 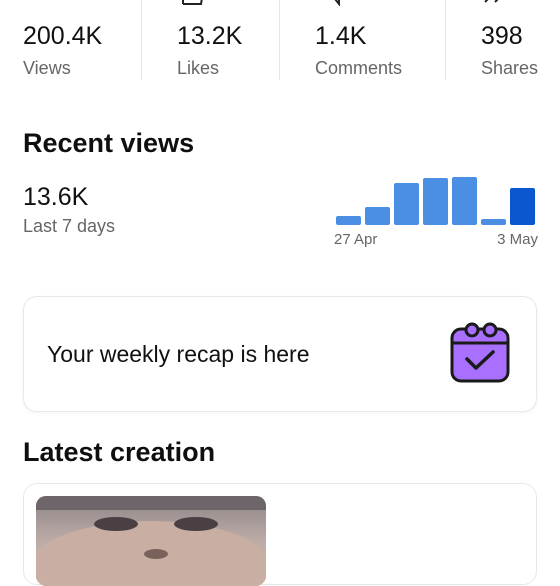 What do you see at coordinates (517, 239) in the screenshot?
I see `chart-tick-label: 3 May` at bounding box center [517, 239].